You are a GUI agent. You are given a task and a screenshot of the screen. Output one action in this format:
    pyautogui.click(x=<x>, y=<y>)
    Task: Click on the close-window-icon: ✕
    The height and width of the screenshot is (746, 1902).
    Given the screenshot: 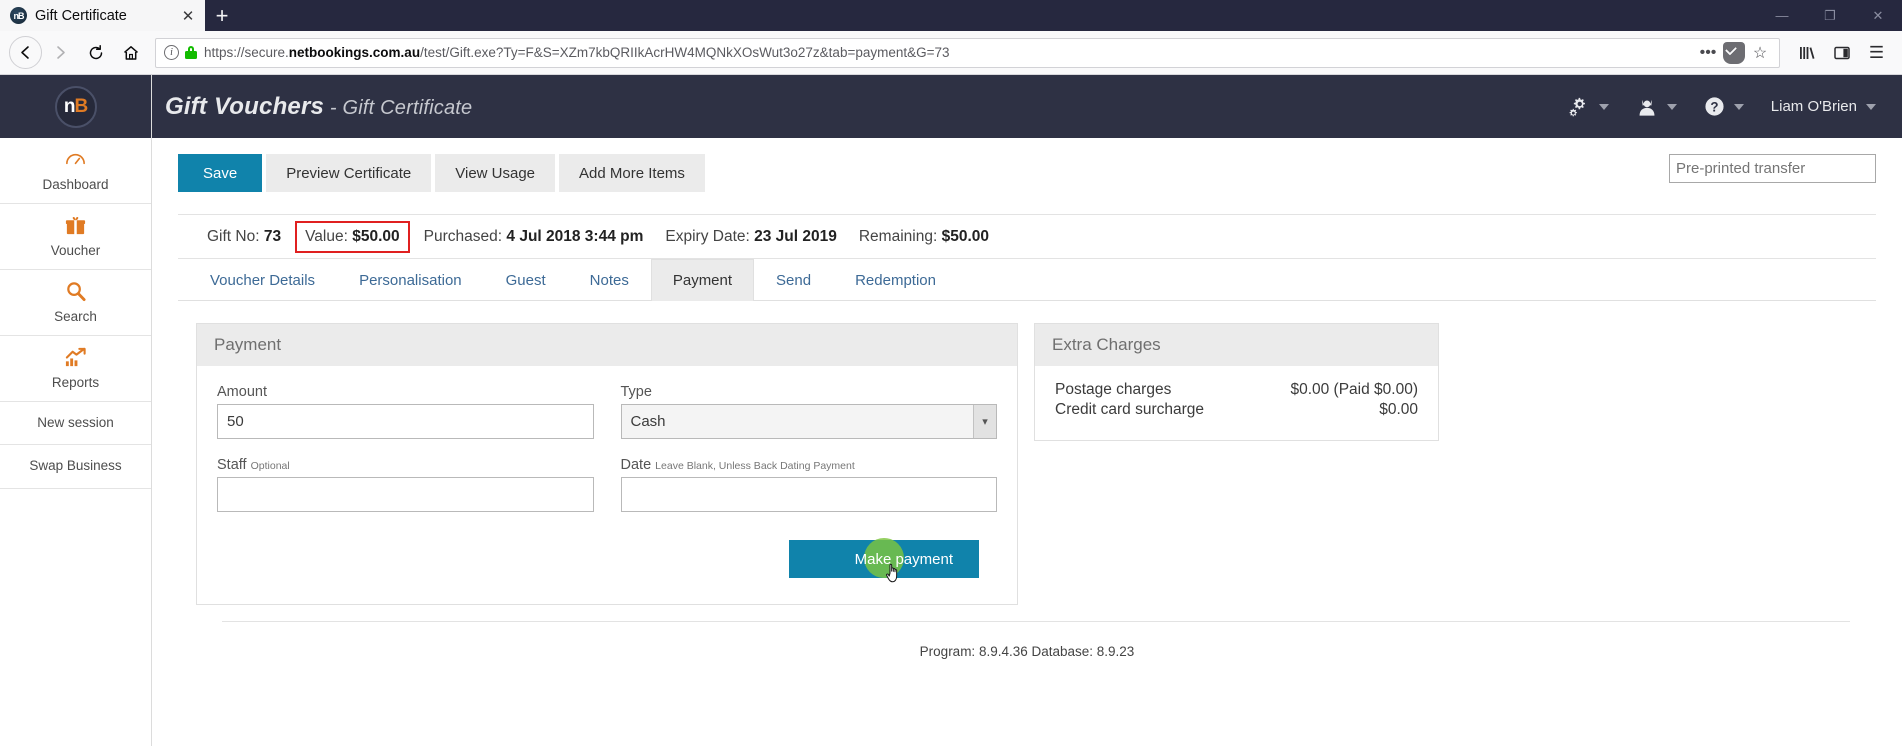 What is the action you would take?
    pyautogui.click(x=1878, y=15)
    